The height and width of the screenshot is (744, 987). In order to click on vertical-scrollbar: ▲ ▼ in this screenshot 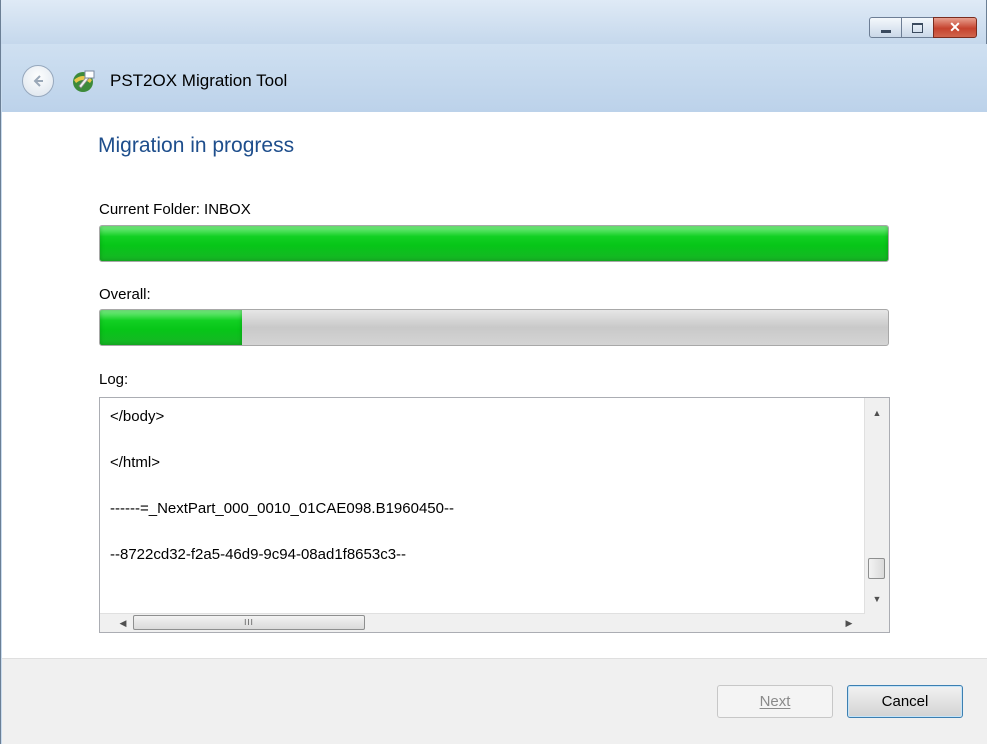, I will do `click(876, 506)`.